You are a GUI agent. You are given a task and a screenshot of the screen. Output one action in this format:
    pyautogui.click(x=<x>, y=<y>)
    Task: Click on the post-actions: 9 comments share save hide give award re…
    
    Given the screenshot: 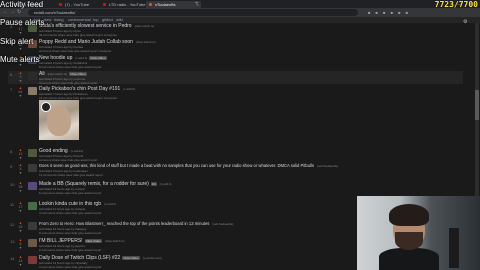 What is the action you would take?
    pyautogui.click(x=70, y=233)
    